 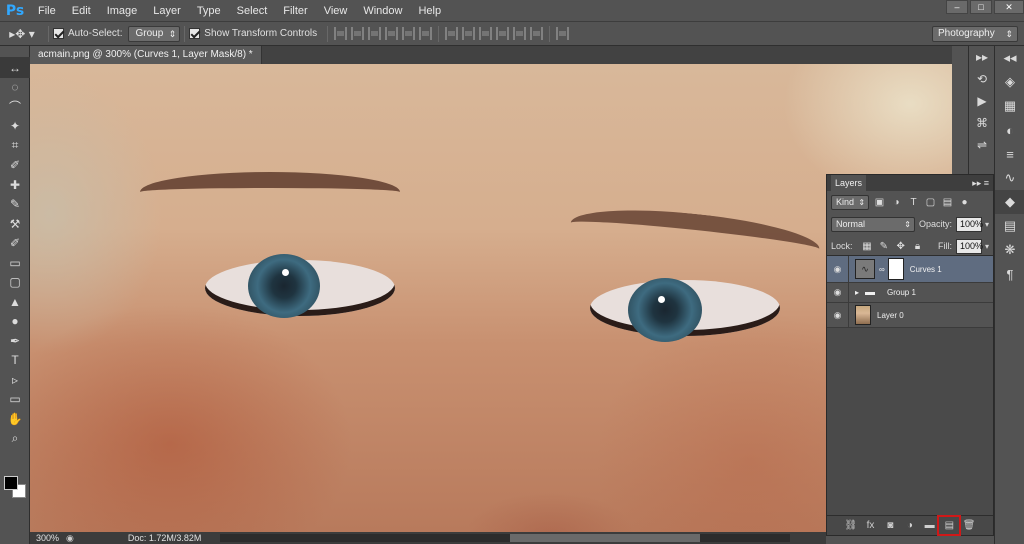 I want to click on distribute-right-icon, so click(x=537, y=33).